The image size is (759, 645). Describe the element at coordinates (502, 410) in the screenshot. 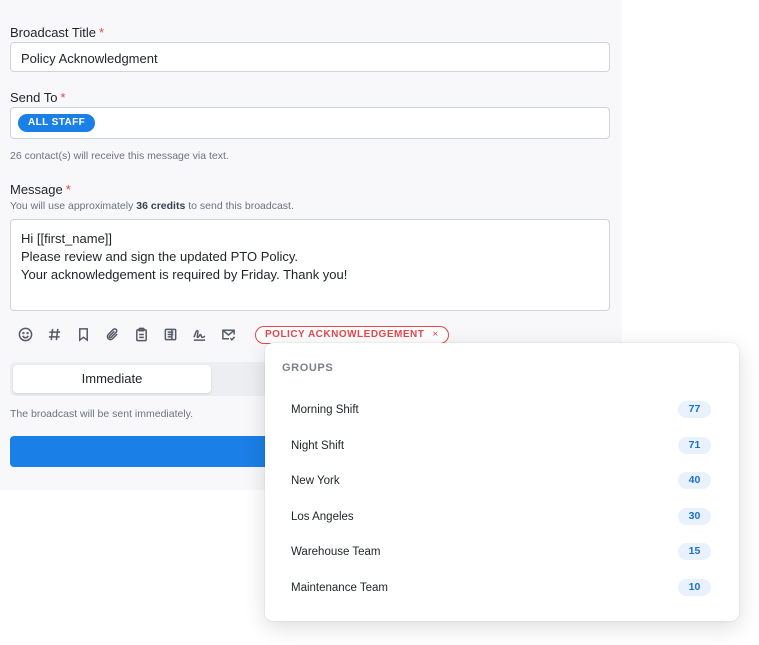

I see `group-item: Morning Shift 77` at that location.